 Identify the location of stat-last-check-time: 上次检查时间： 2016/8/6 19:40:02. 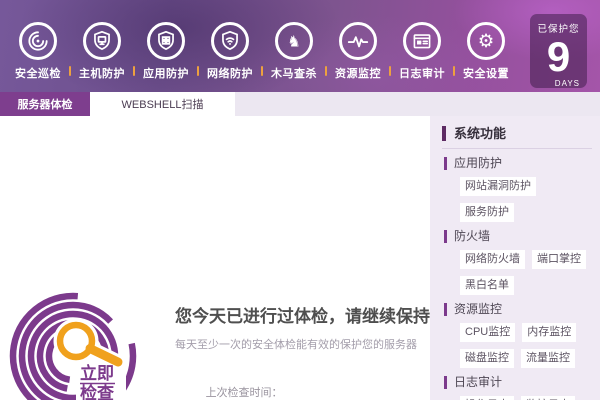
(303, 384).